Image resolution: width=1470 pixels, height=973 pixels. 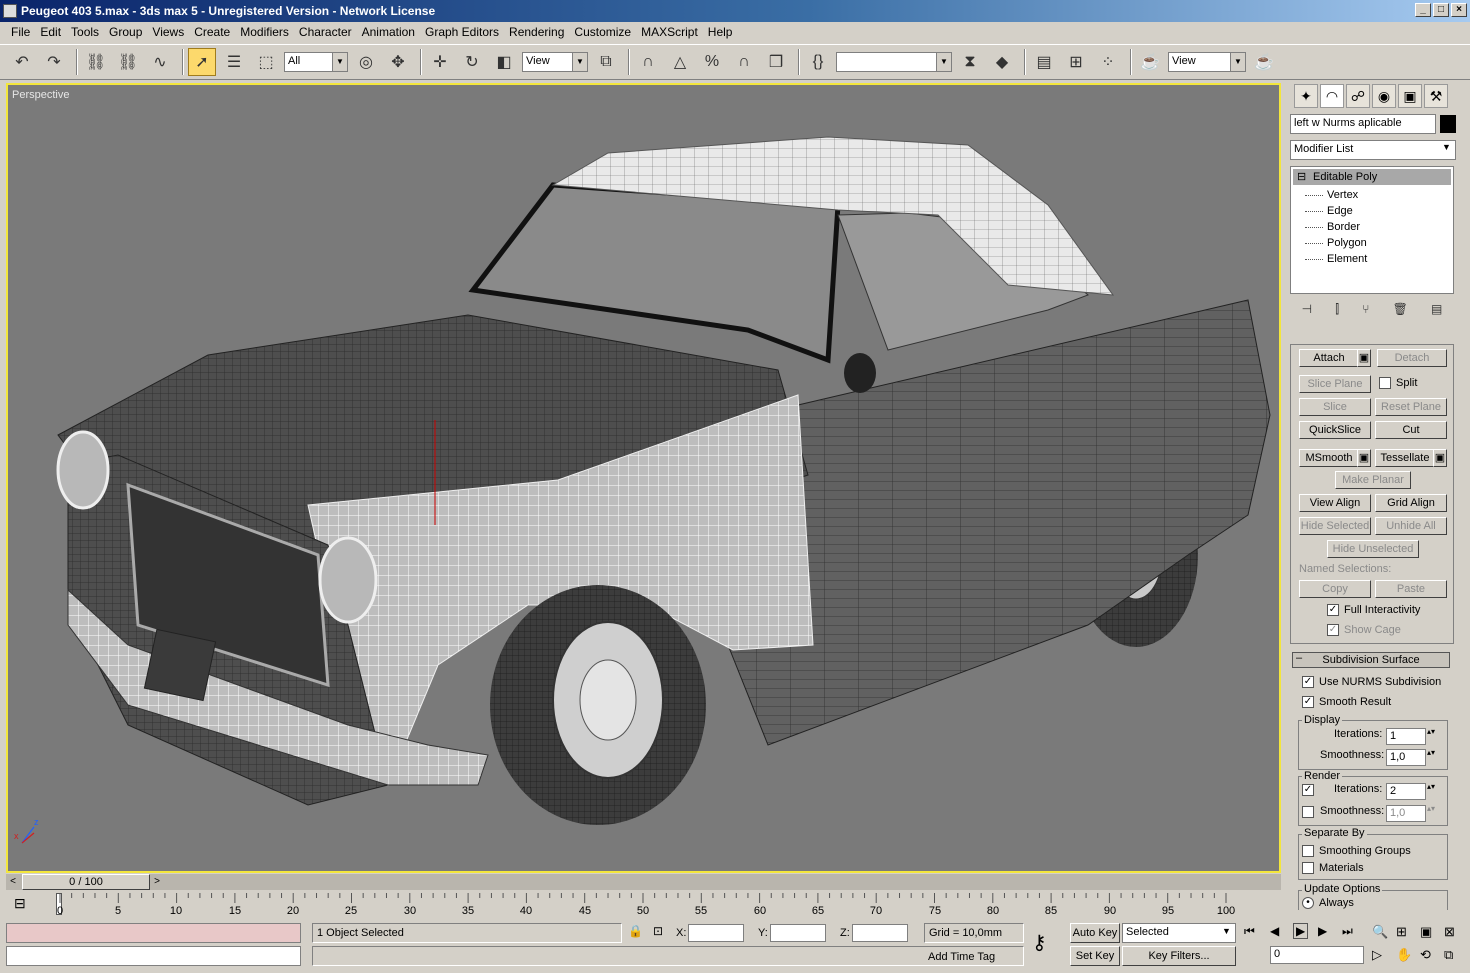 I want to click on menu-animation: Animation, so click(x=388, y=32).